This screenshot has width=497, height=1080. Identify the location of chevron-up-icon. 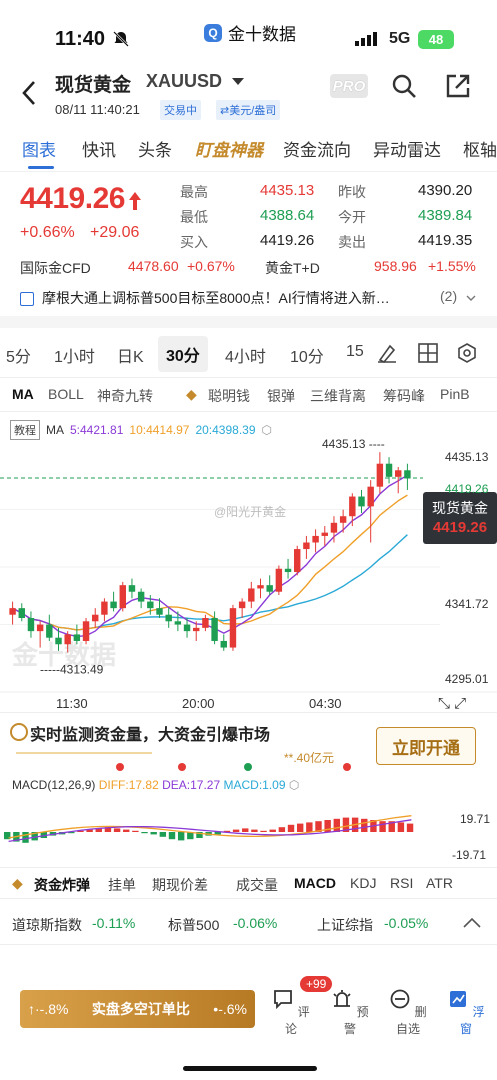
(472, 923).